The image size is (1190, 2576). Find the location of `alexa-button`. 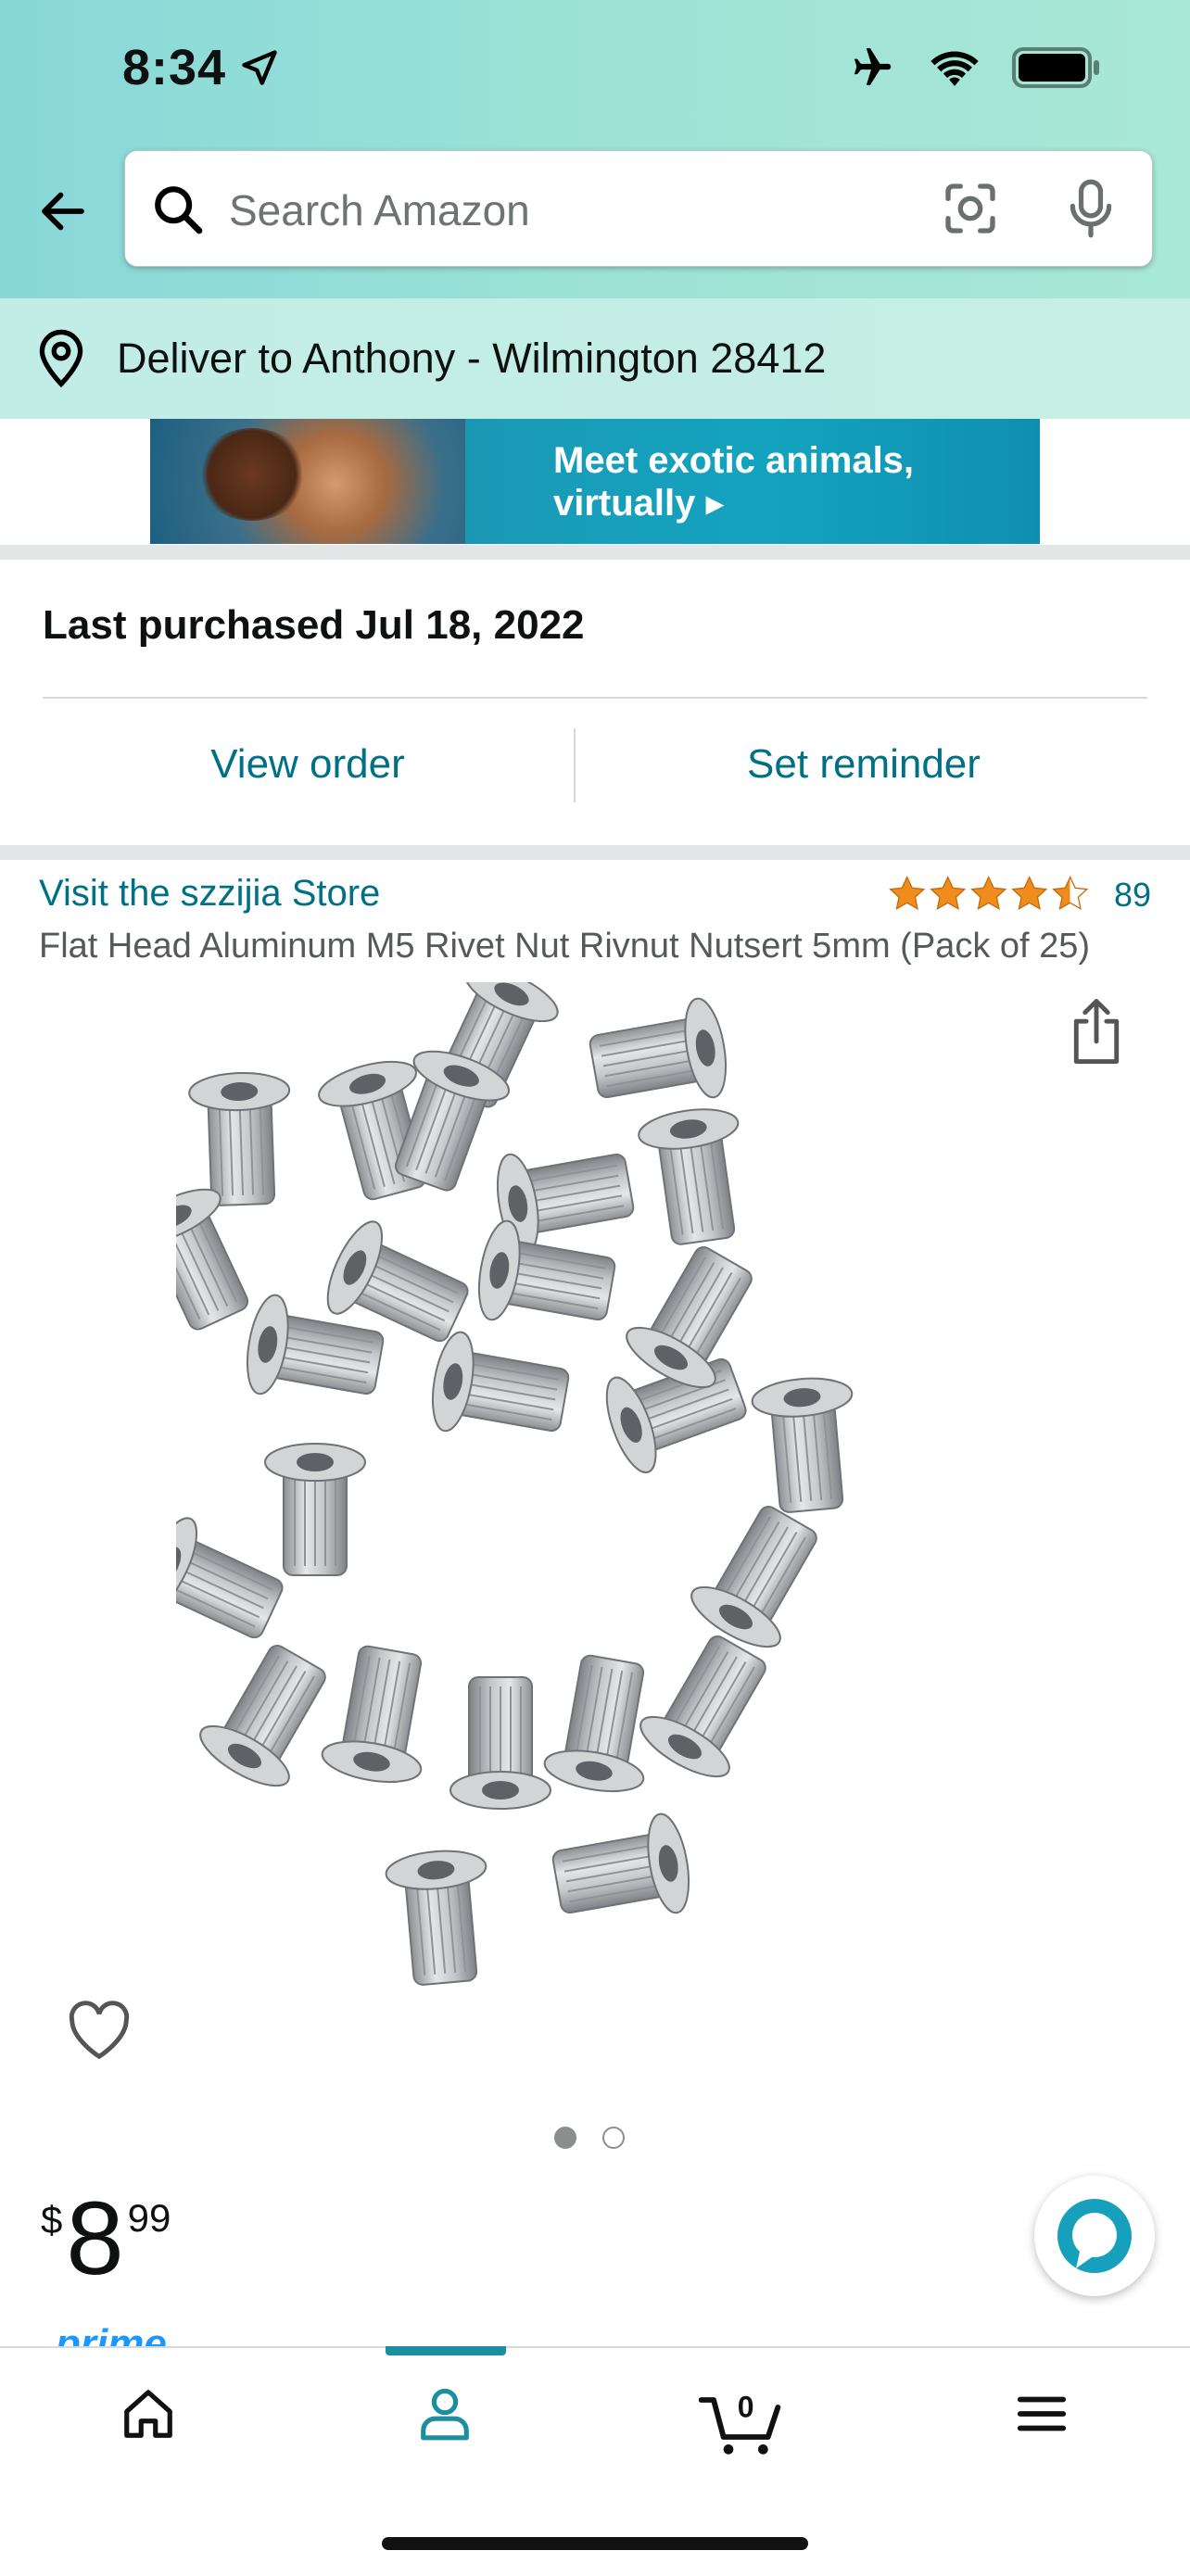

alexa-button is located at coordinates (1094, 2236).